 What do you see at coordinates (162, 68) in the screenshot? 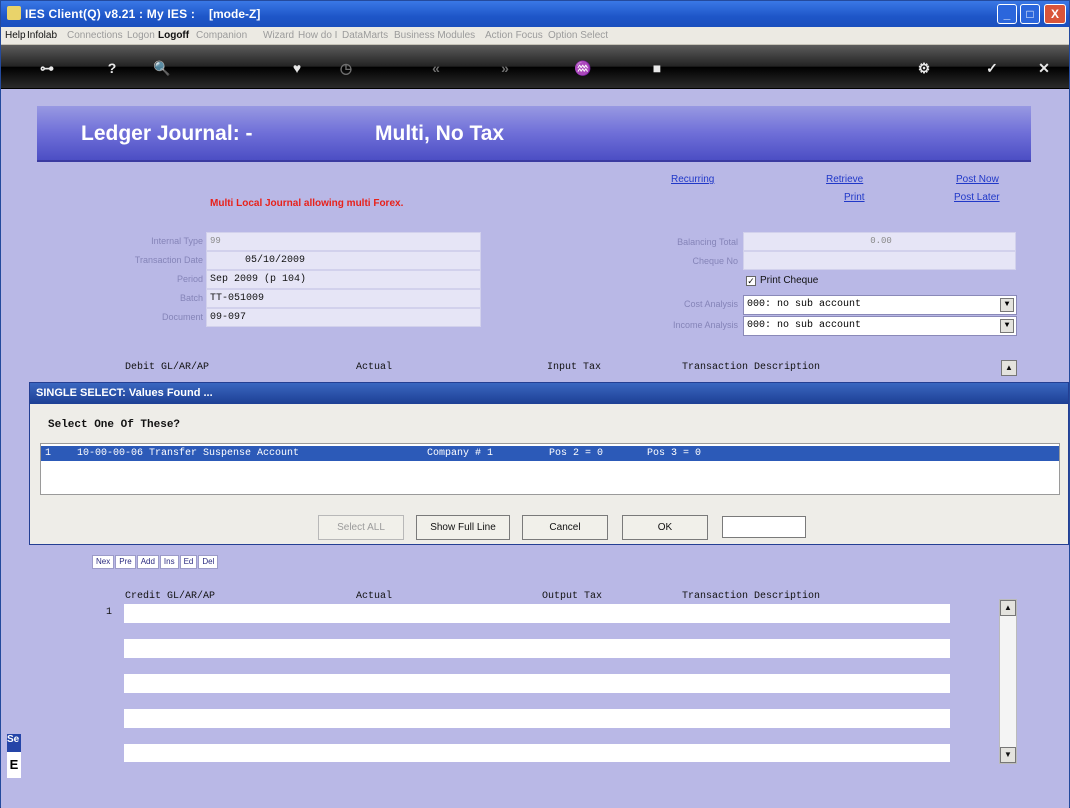
I see `search-icon: 🔍` at bounding box center [162, 68].